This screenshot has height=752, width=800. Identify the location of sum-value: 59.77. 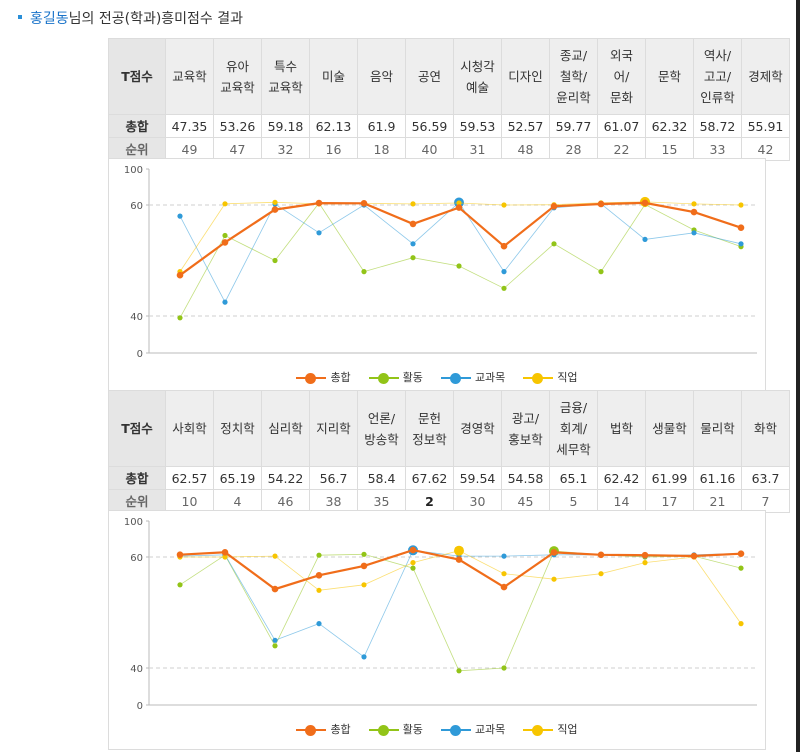
(573, 126).